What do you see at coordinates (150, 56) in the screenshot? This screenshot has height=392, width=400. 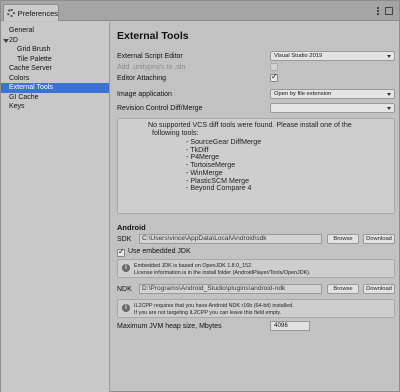 I see `script-editor-label: External Script Editor` at bounding box center [150, 56].